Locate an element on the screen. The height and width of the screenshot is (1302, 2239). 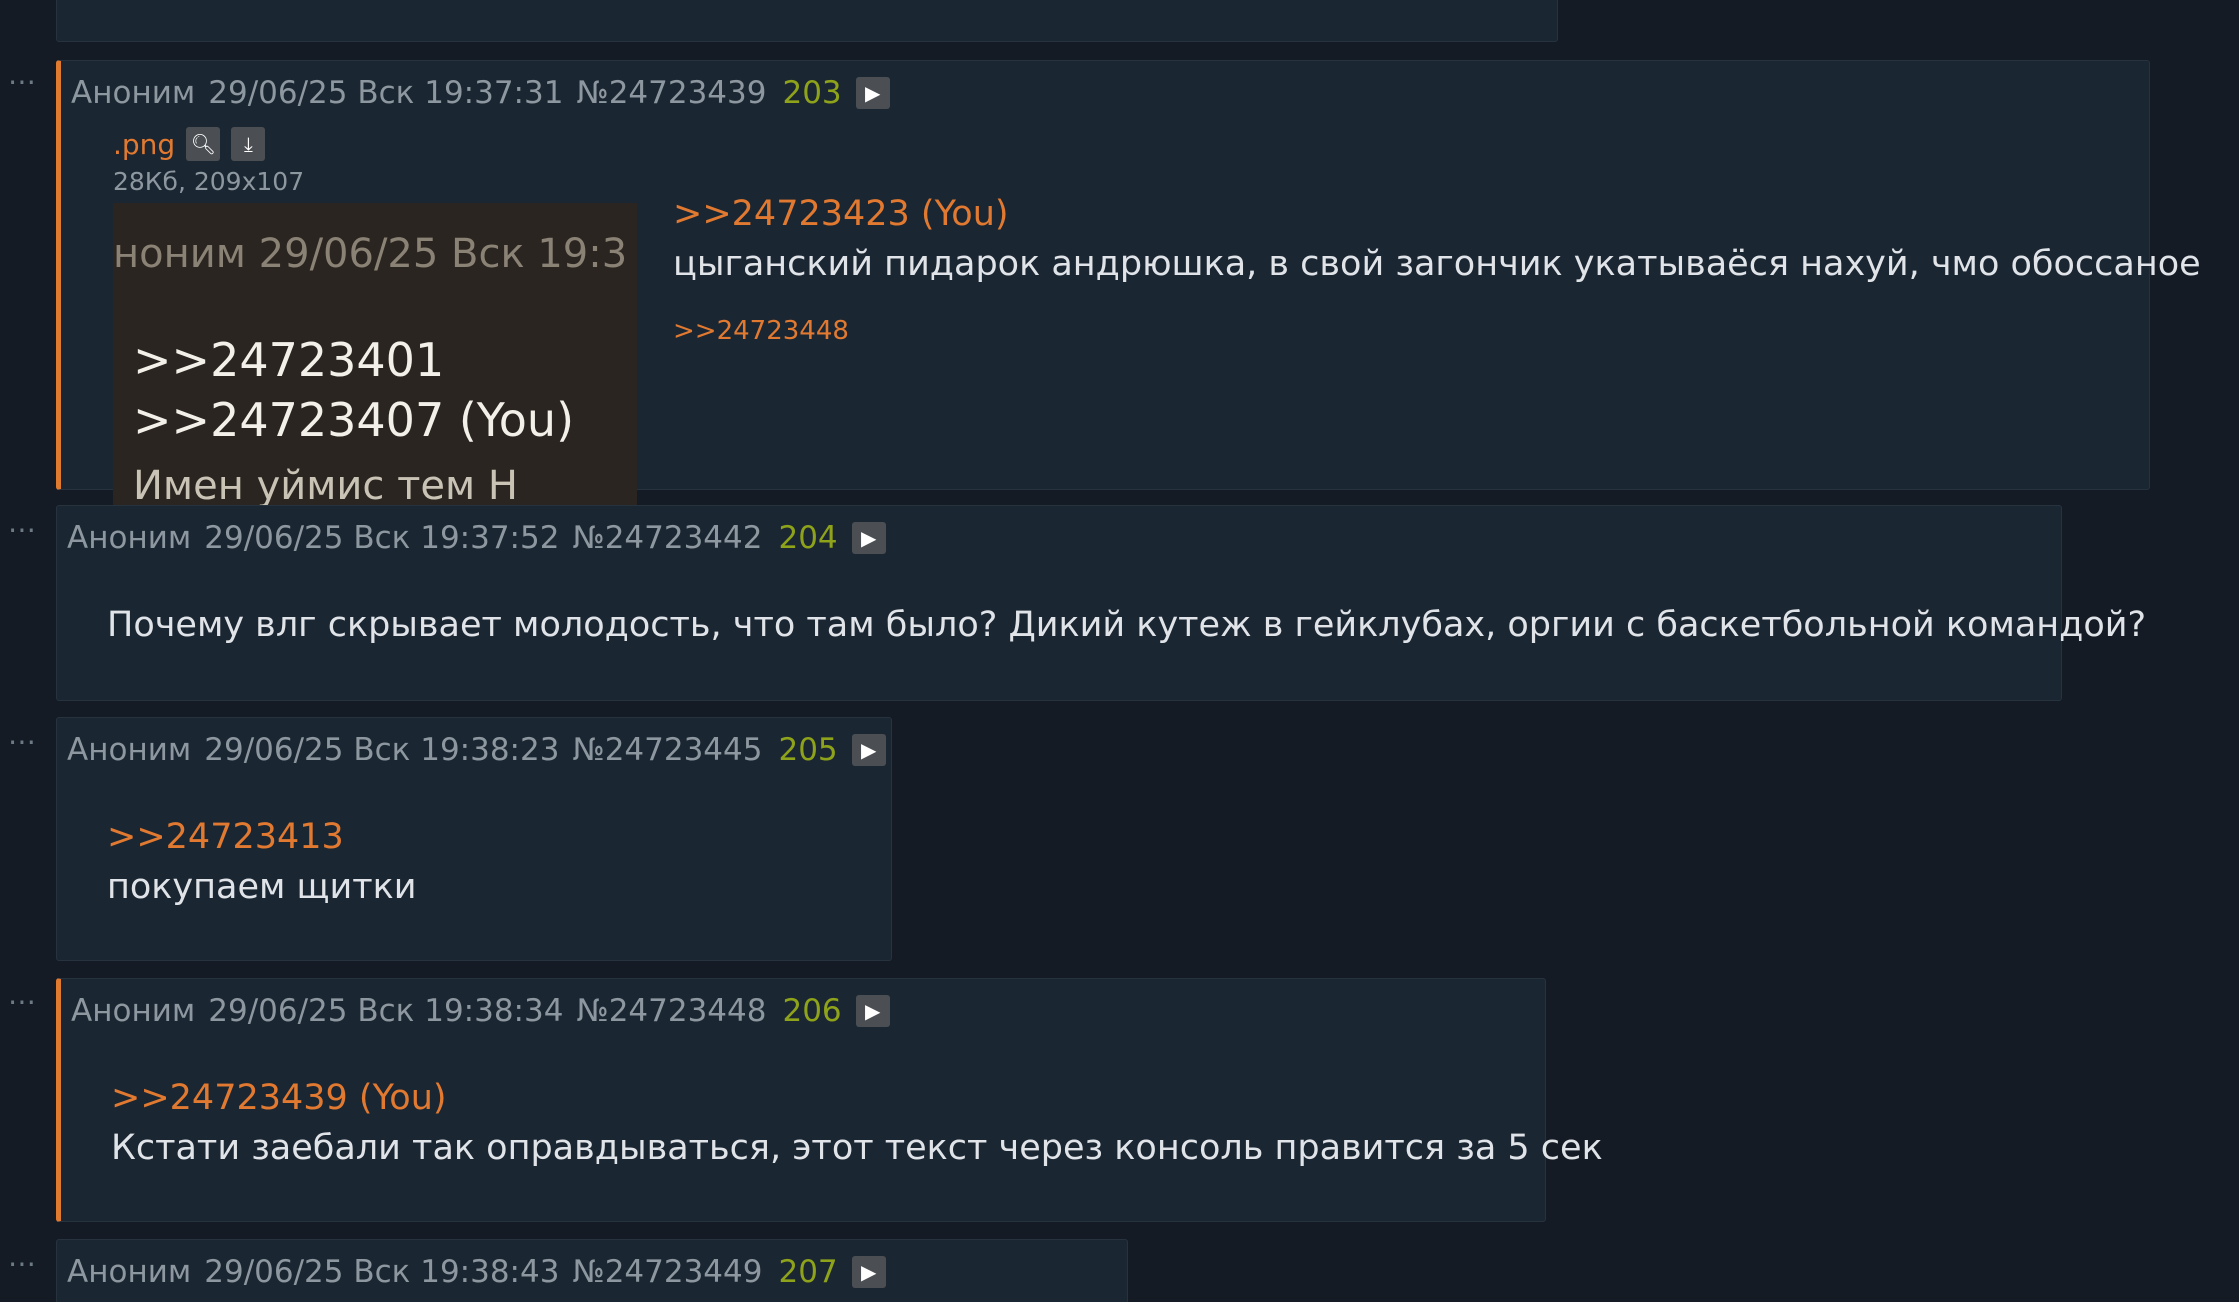
post-text: покупаем щитки is located at coordinates (262, 887).